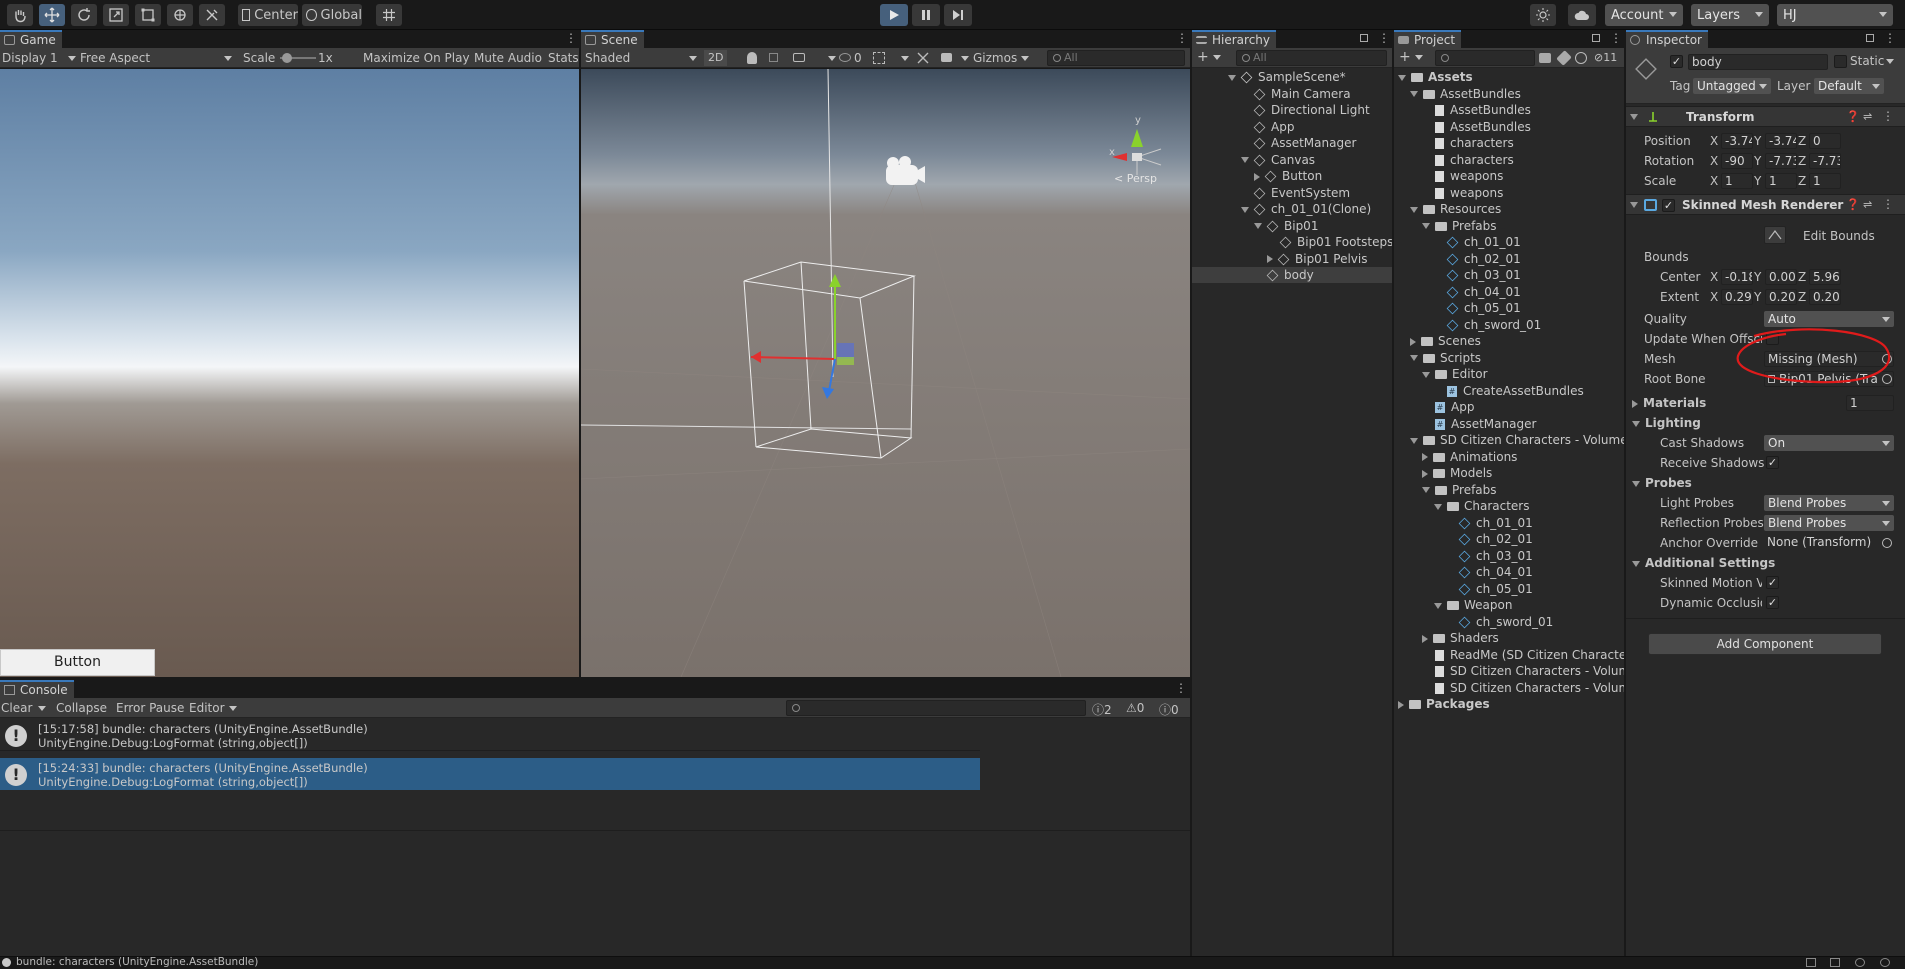 This screenshot has height=969, width=1905. I want to click on gizmos-dropdown: Gizmos, so click(1001, 58).